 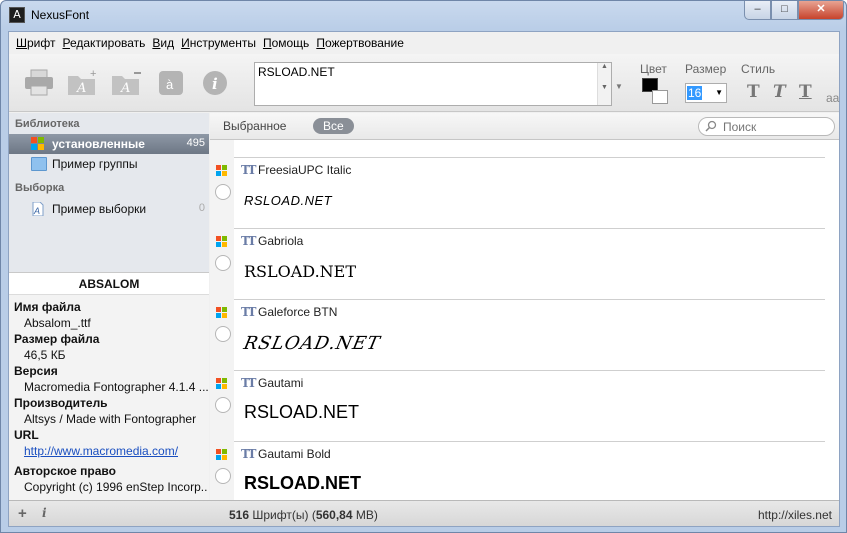 What do you see at coordinates (619, 86) in the screenshot?
I see `preview-history-dropdown: ▼` at bounding box center [619, 86].